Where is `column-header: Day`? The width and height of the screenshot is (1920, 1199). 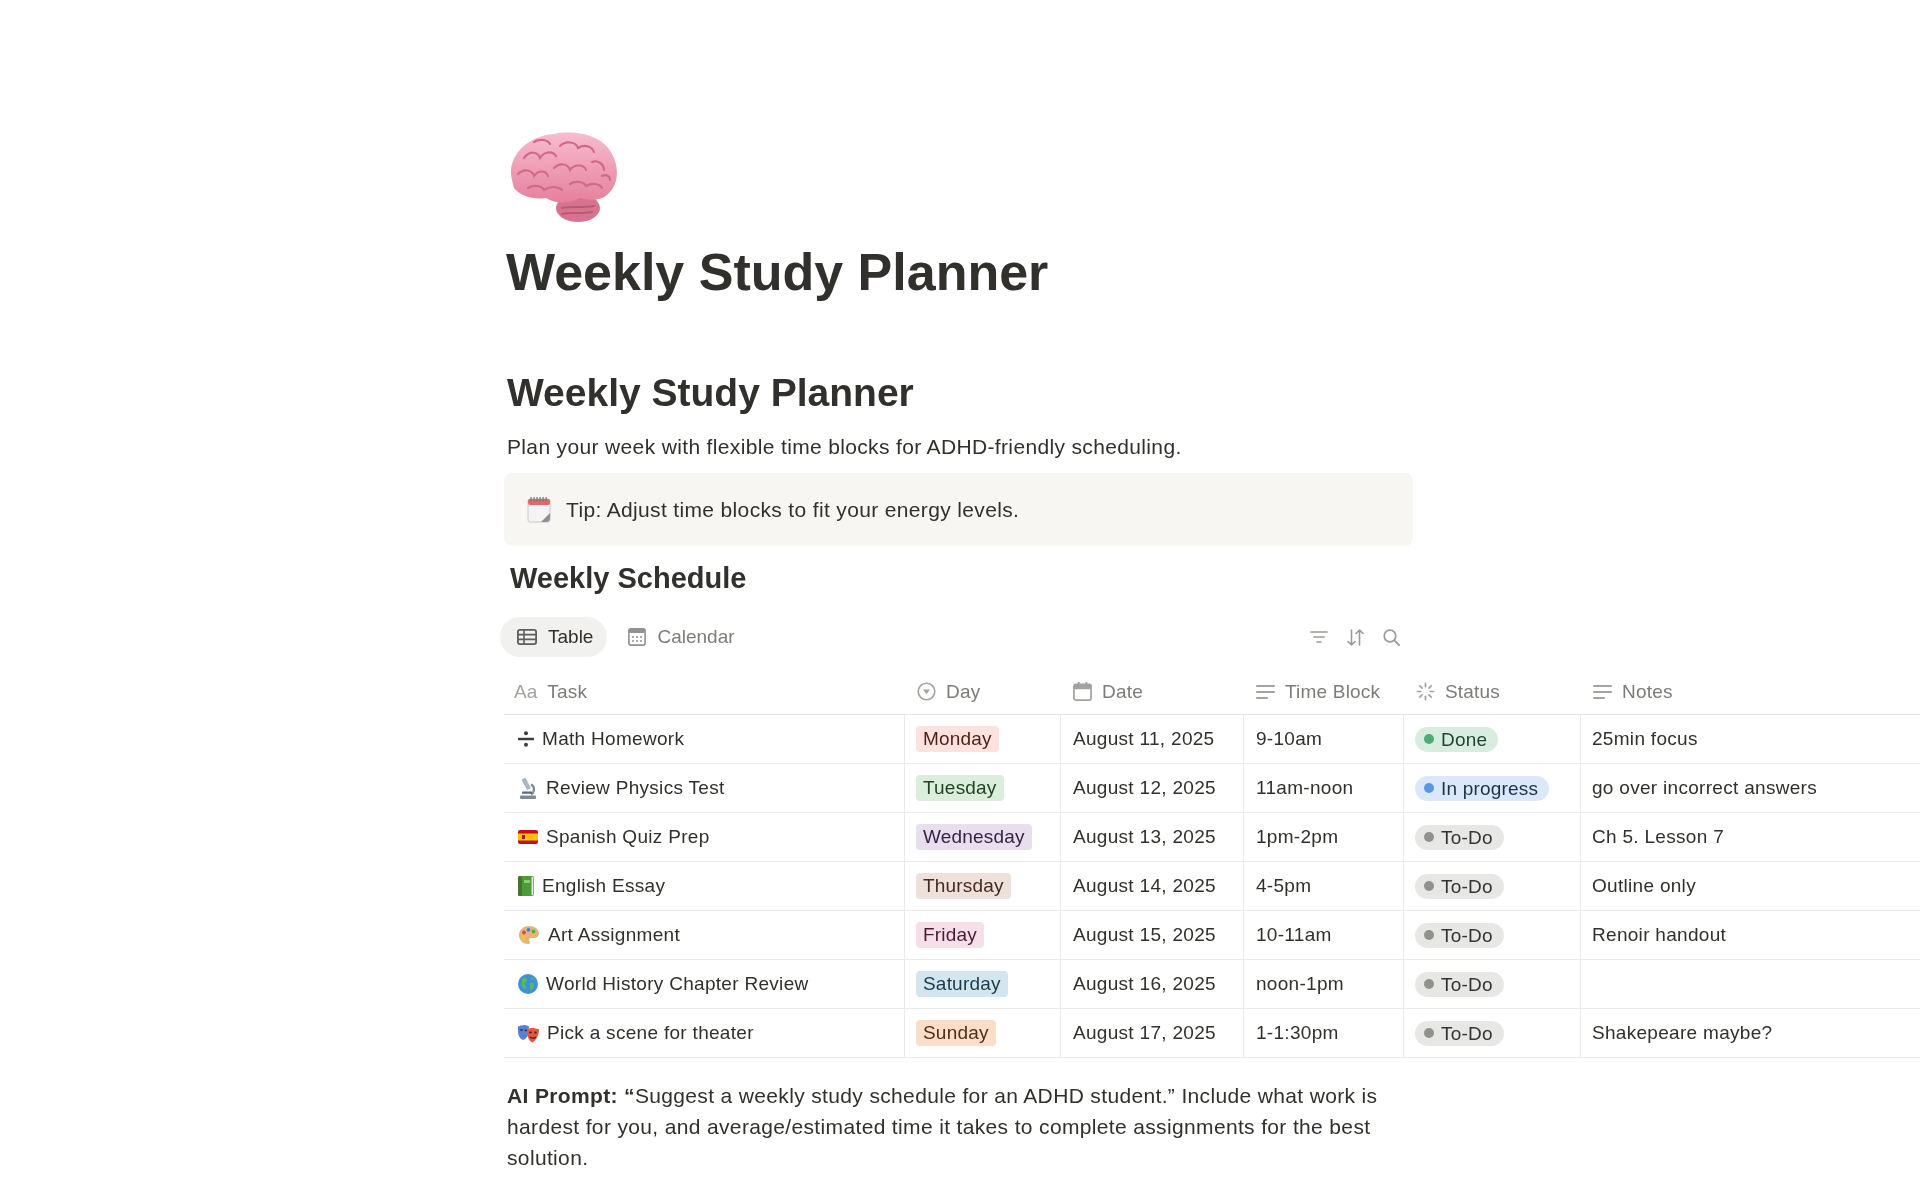
column-header: Day is located at coordinates (963, 691).